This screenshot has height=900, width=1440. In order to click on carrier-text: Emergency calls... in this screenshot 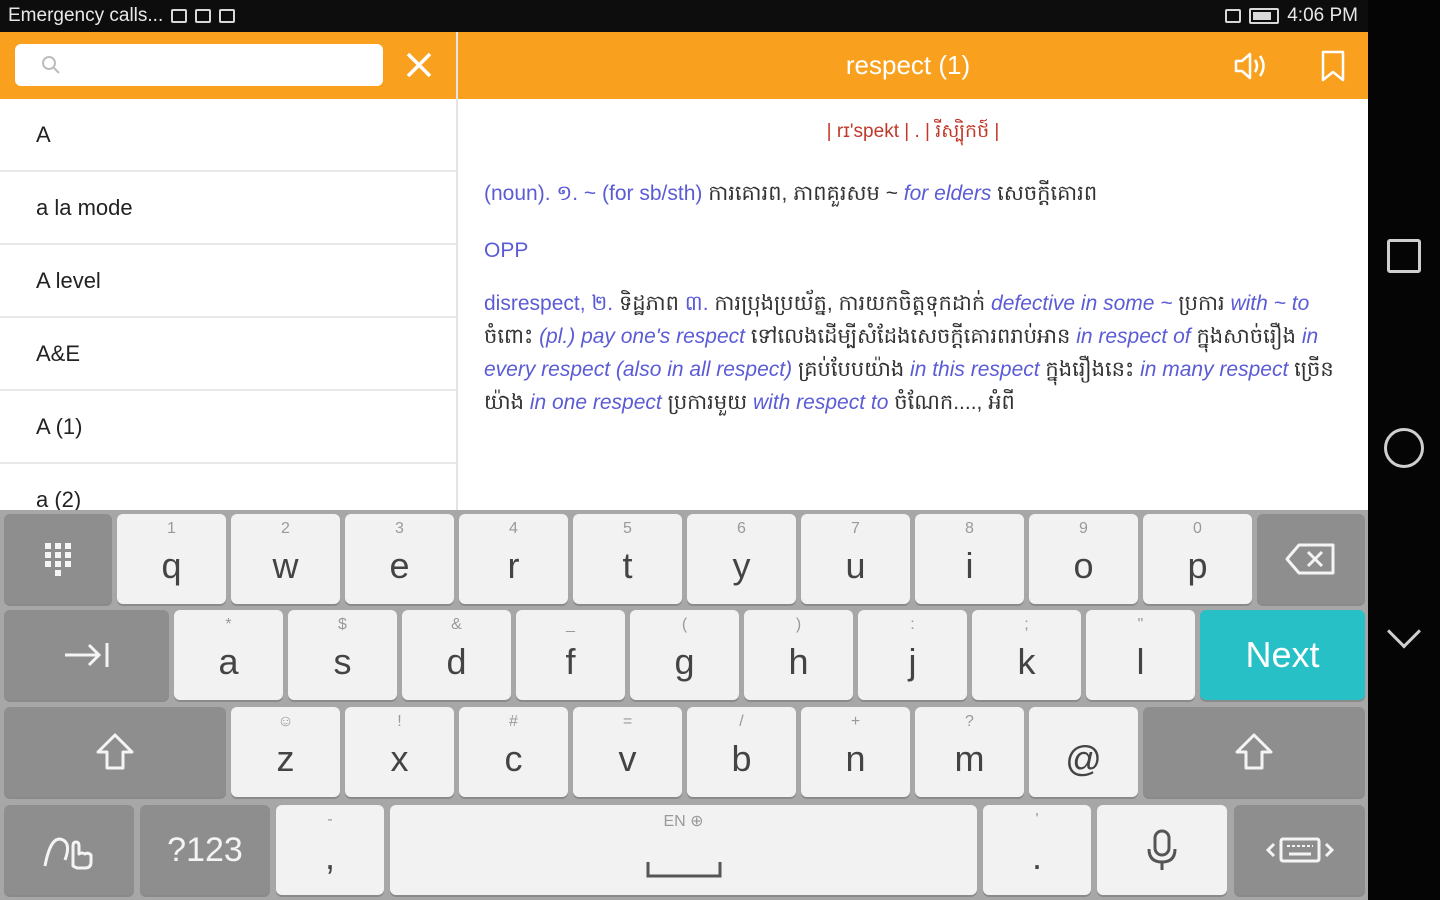, I will do `click(86, 15)`.